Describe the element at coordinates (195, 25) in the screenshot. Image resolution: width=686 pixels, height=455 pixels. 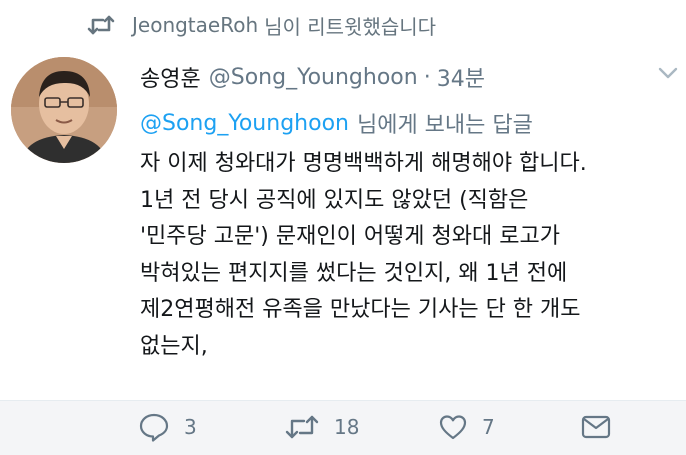
I see `retweeter-name: JeongtaeRoh` at that location.